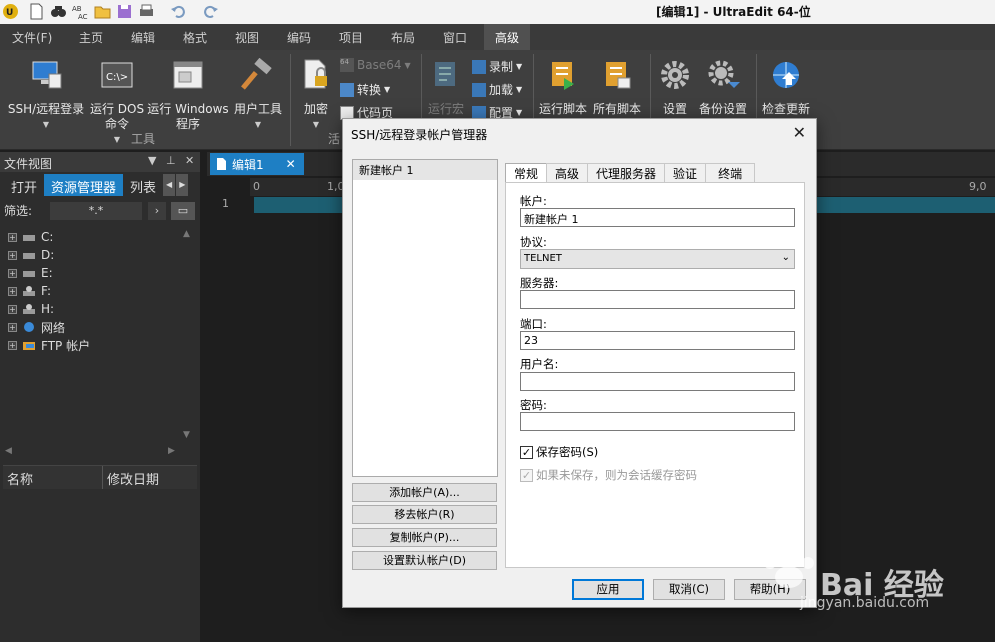 This screenshot has height=642, width=995. What do you see at coordinates (559, 452) in the screenshot?
I see `save-password-checkbox: ✓ 保存密码(S)` at bounding box center [559, 452].